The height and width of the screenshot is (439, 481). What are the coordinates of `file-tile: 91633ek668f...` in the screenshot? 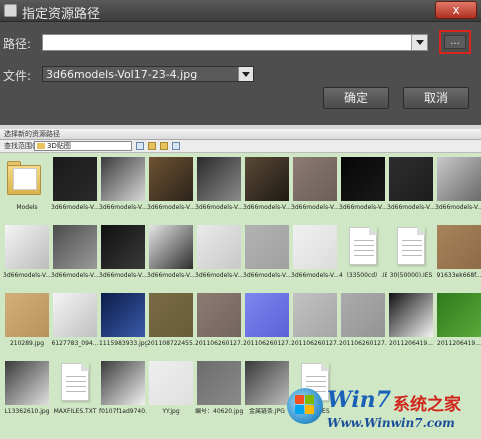 It's located at (458, 255).